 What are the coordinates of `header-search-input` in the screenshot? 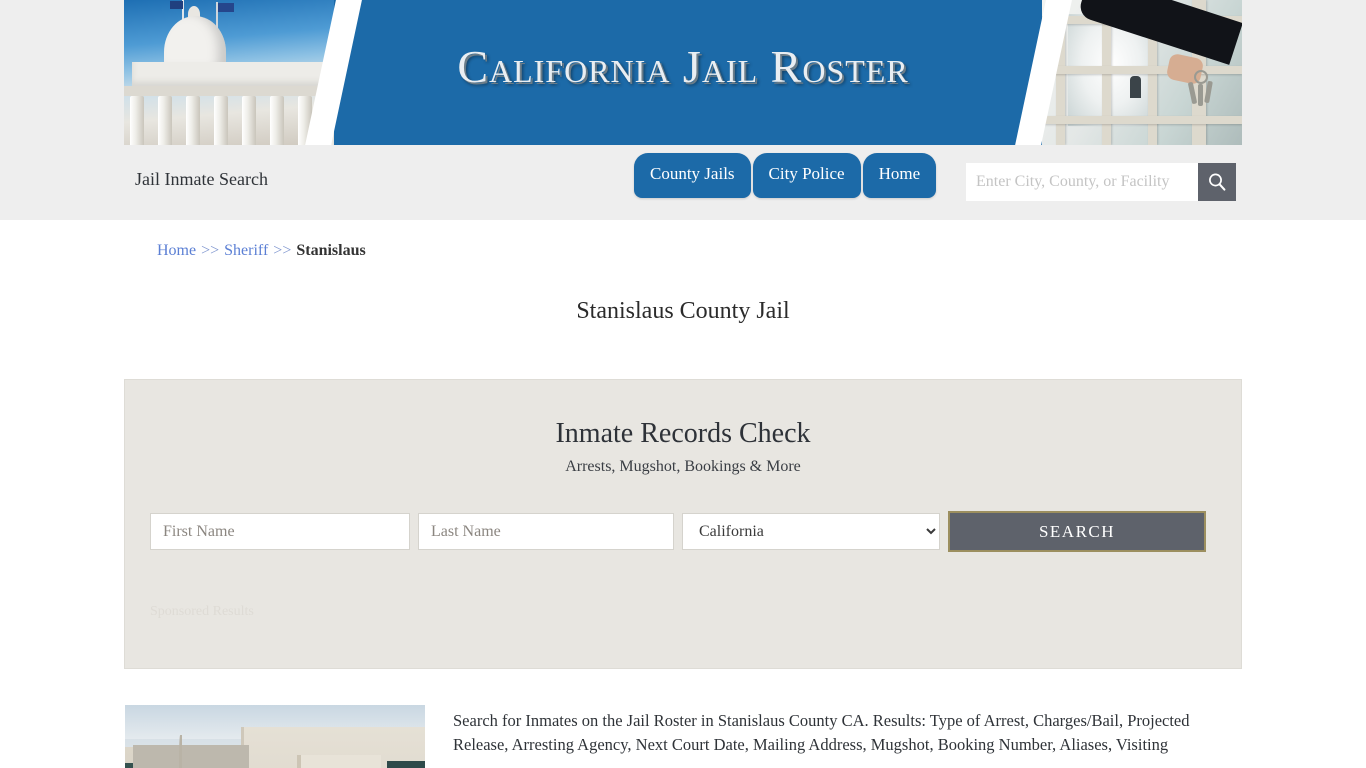 It's located at (1082, 182).